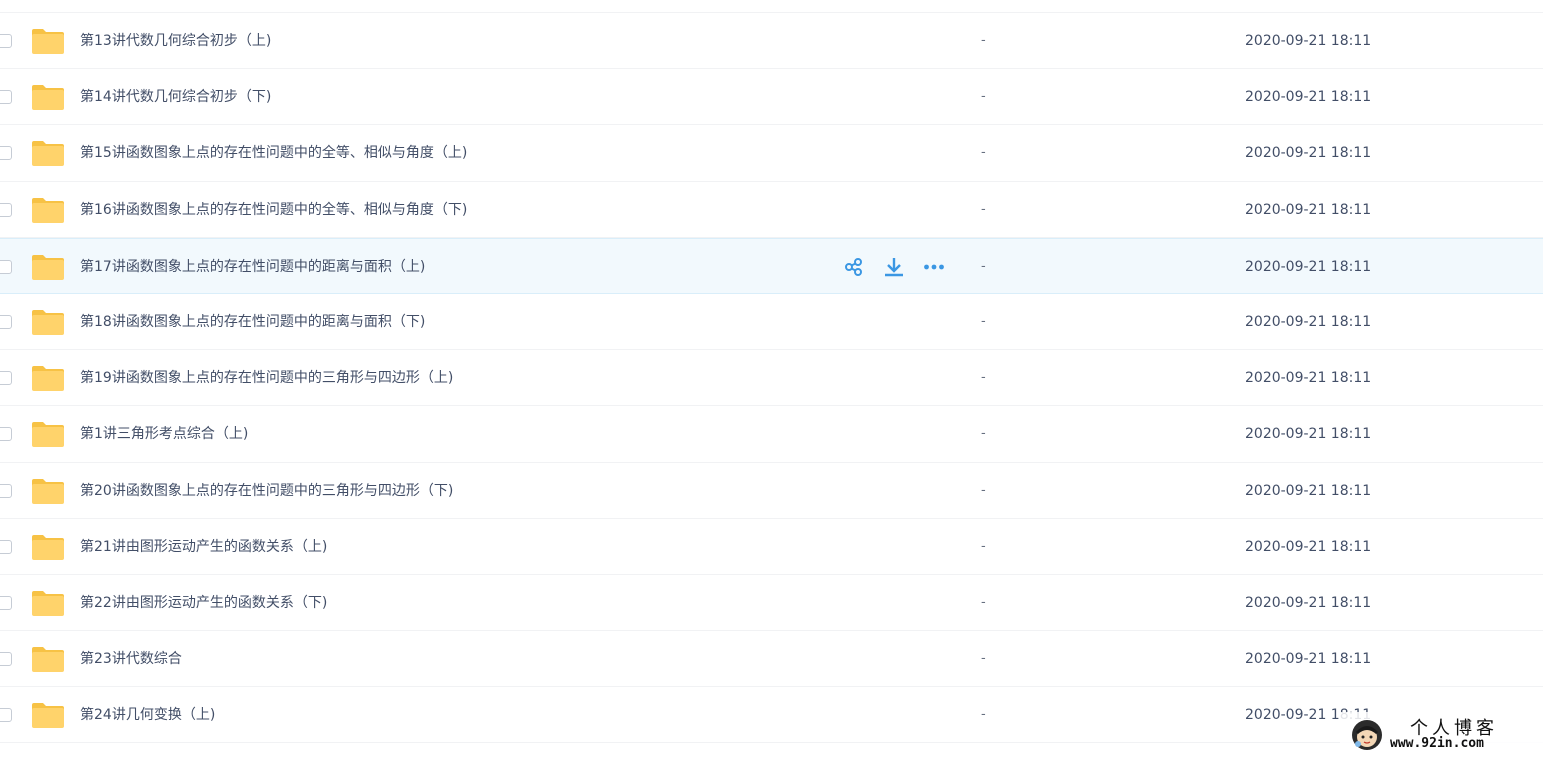 This screenshot has height=757, width=1543. What do you see at coordinates (771, 659) in the screenshot?
I see `file-row: 第23讲代数综合 - 2020-09-21 18:11` at bounding box center [771, 659].